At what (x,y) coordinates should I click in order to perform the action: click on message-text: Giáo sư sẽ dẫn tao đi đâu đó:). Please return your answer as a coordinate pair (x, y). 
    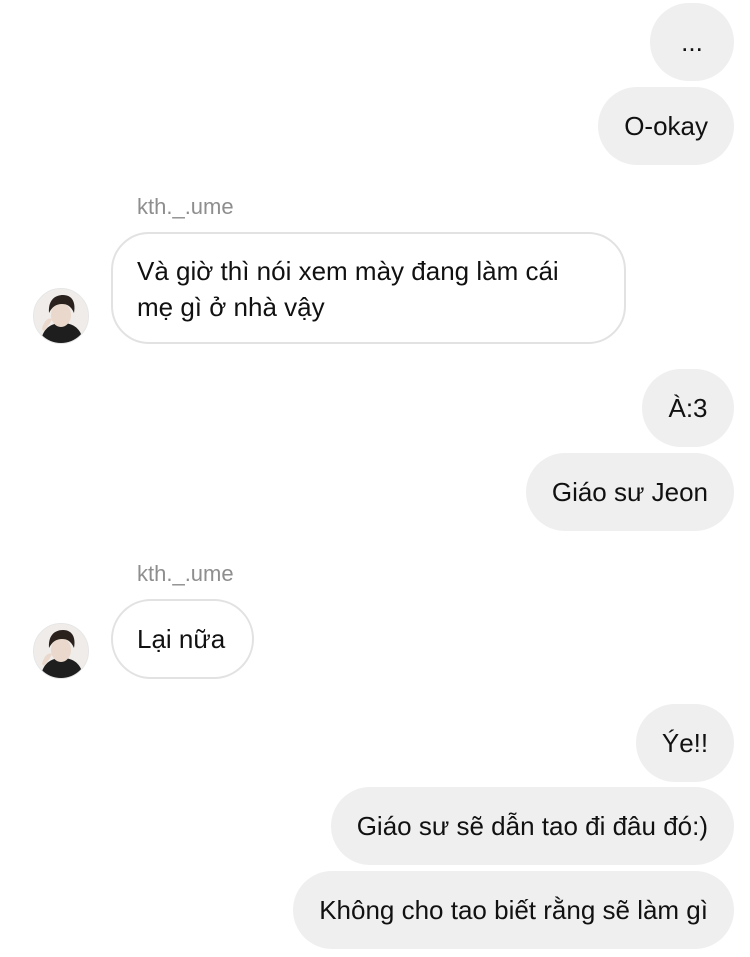
    Looking at the image, I should click on (532, 826).